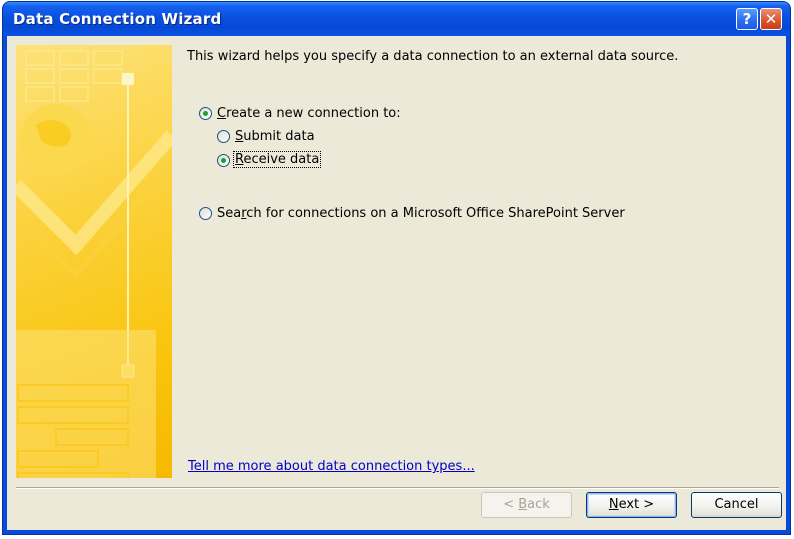 The width and height of the screenshot is (794, 539). I want to click on close-icon: ✕, so click(771, 19).